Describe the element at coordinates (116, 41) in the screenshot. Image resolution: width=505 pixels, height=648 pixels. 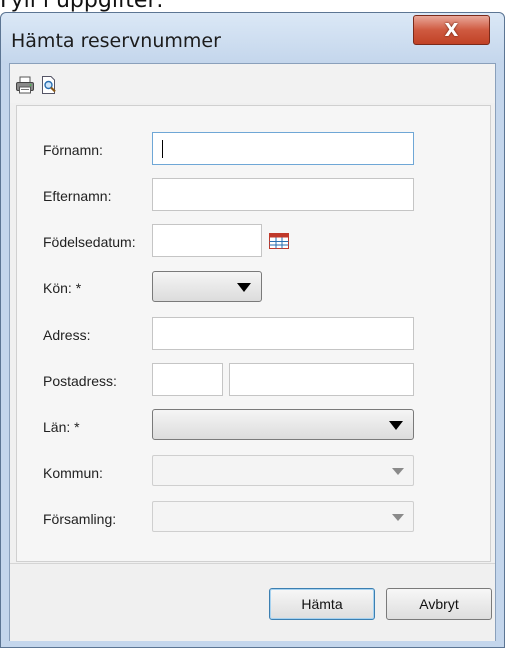
I see `window-title: Hämta reservnummer` at that location.